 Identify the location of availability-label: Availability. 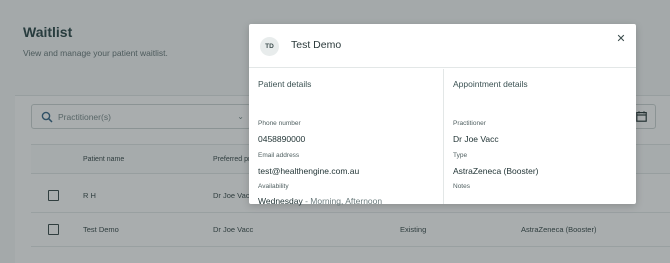
(273, 186).